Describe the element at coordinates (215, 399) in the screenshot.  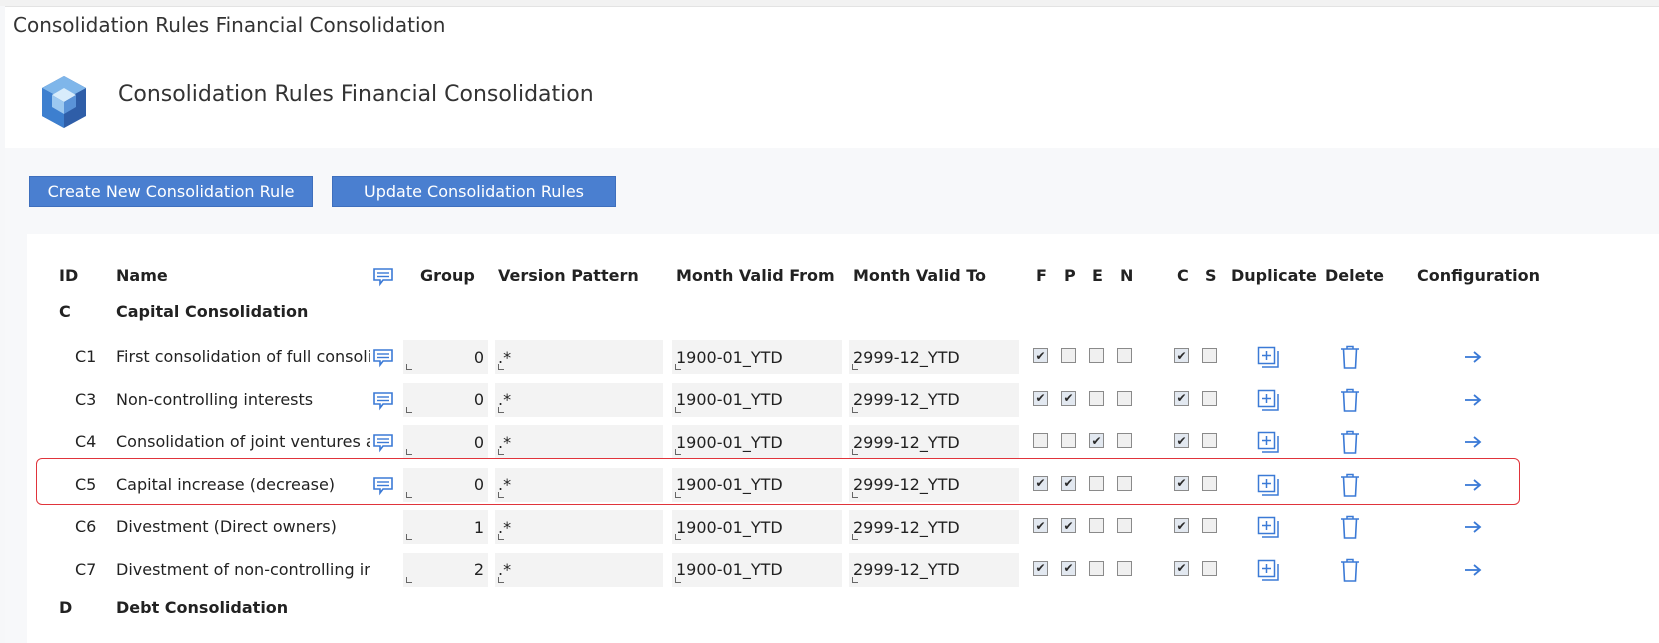
I see `row-name: Non-controlling interests` at that location.